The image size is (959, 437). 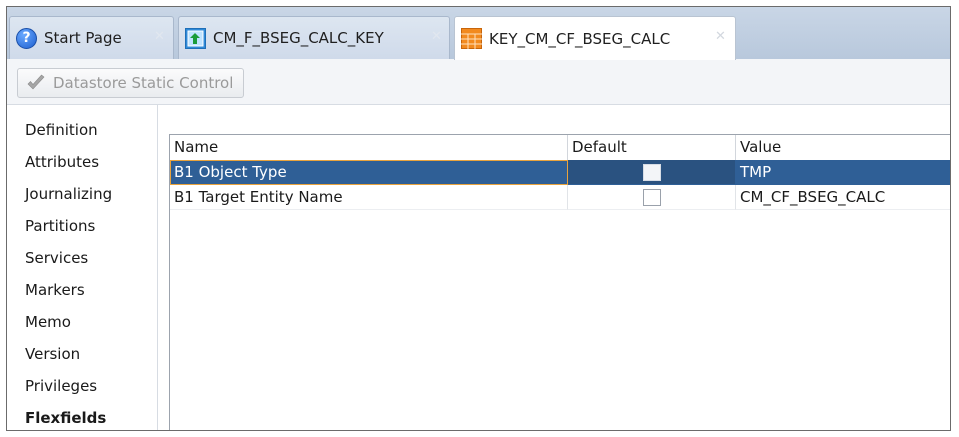 What do you see at coordinates (52, 354) in the screenshot?
I see `sidebar-item-version: Version` at bounding box center [52, 354].